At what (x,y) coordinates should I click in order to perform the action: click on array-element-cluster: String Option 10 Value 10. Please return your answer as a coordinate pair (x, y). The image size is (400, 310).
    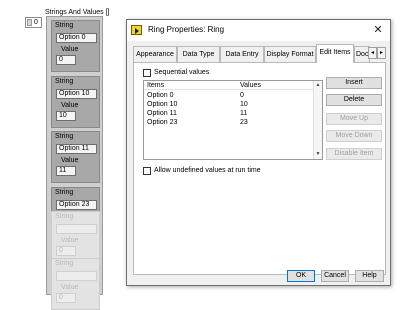
    Looking at the image, I should click on (75, 102).